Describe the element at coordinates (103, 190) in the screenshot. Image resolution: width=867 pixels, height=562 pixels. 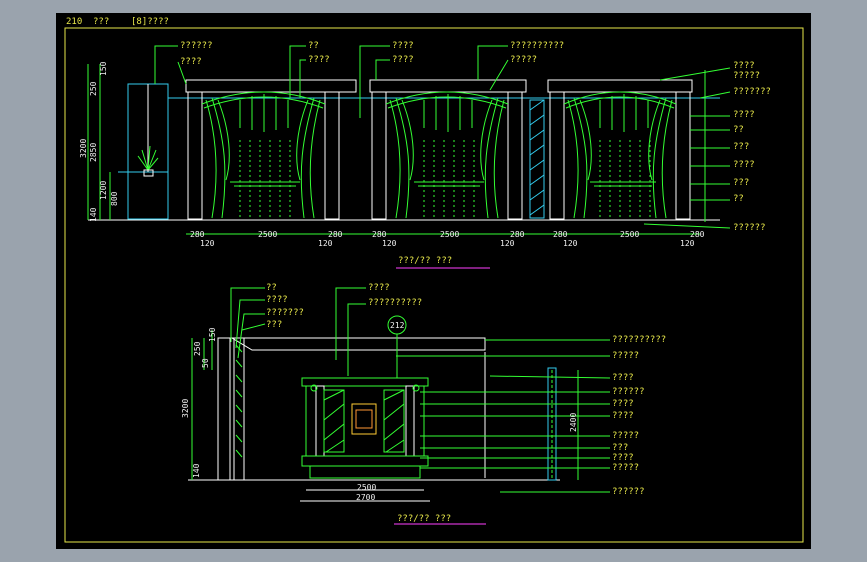
I see `svg-text: 1200` at that location.